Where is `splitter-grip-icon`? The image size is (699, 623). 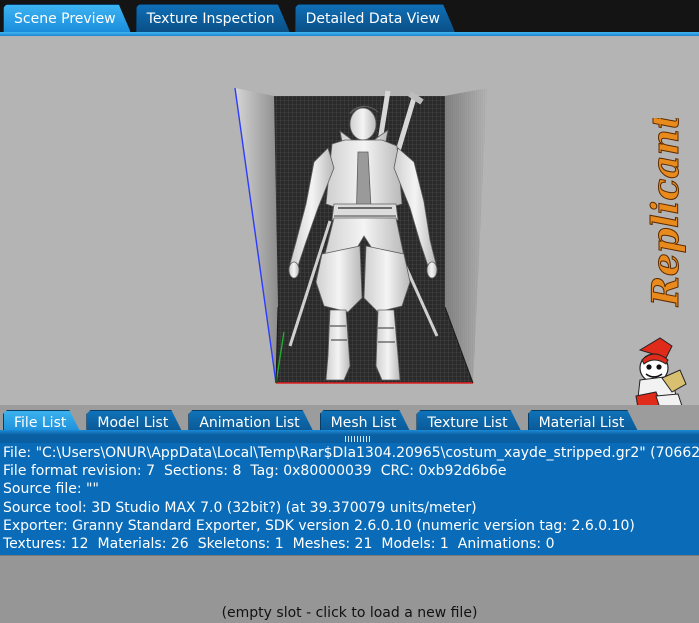
splitter-grip-icon is located at coordinates (358, 439).